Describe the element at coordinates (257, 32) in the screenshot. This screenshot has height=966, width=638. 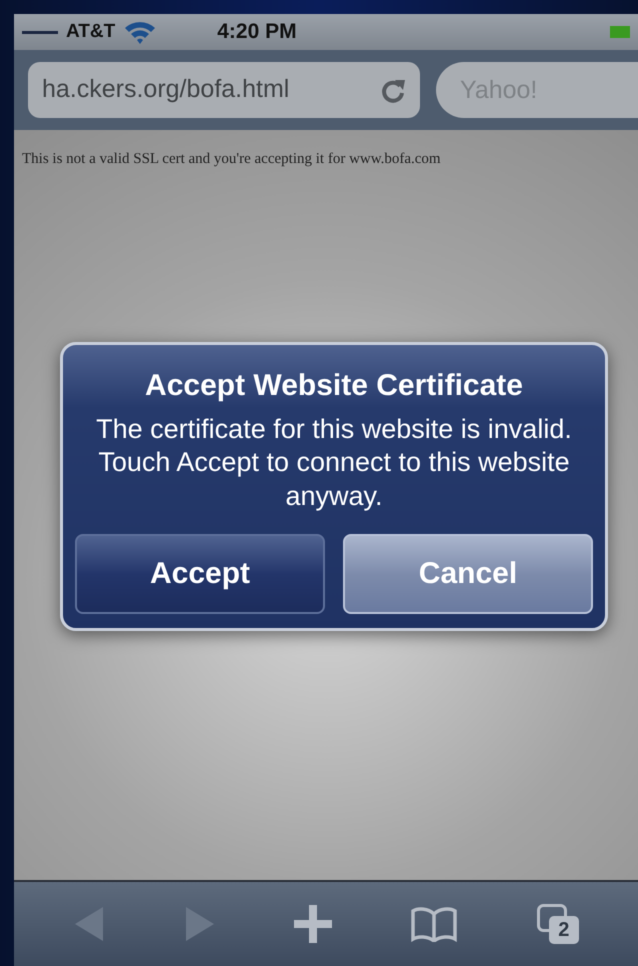
I see `clock-time: 4:20 PM` at that location.